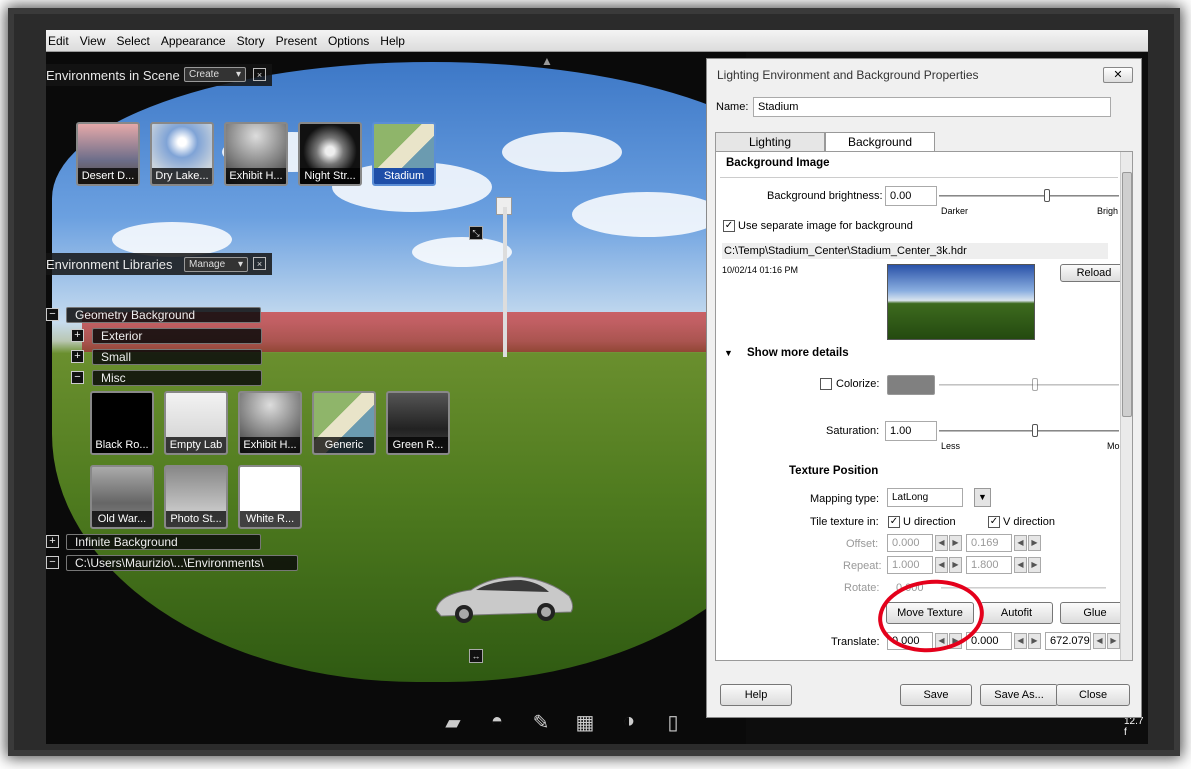 The width and height of the screenshot is (1191, 769). I want to click on colorize-checkbox, so click(826, 384).